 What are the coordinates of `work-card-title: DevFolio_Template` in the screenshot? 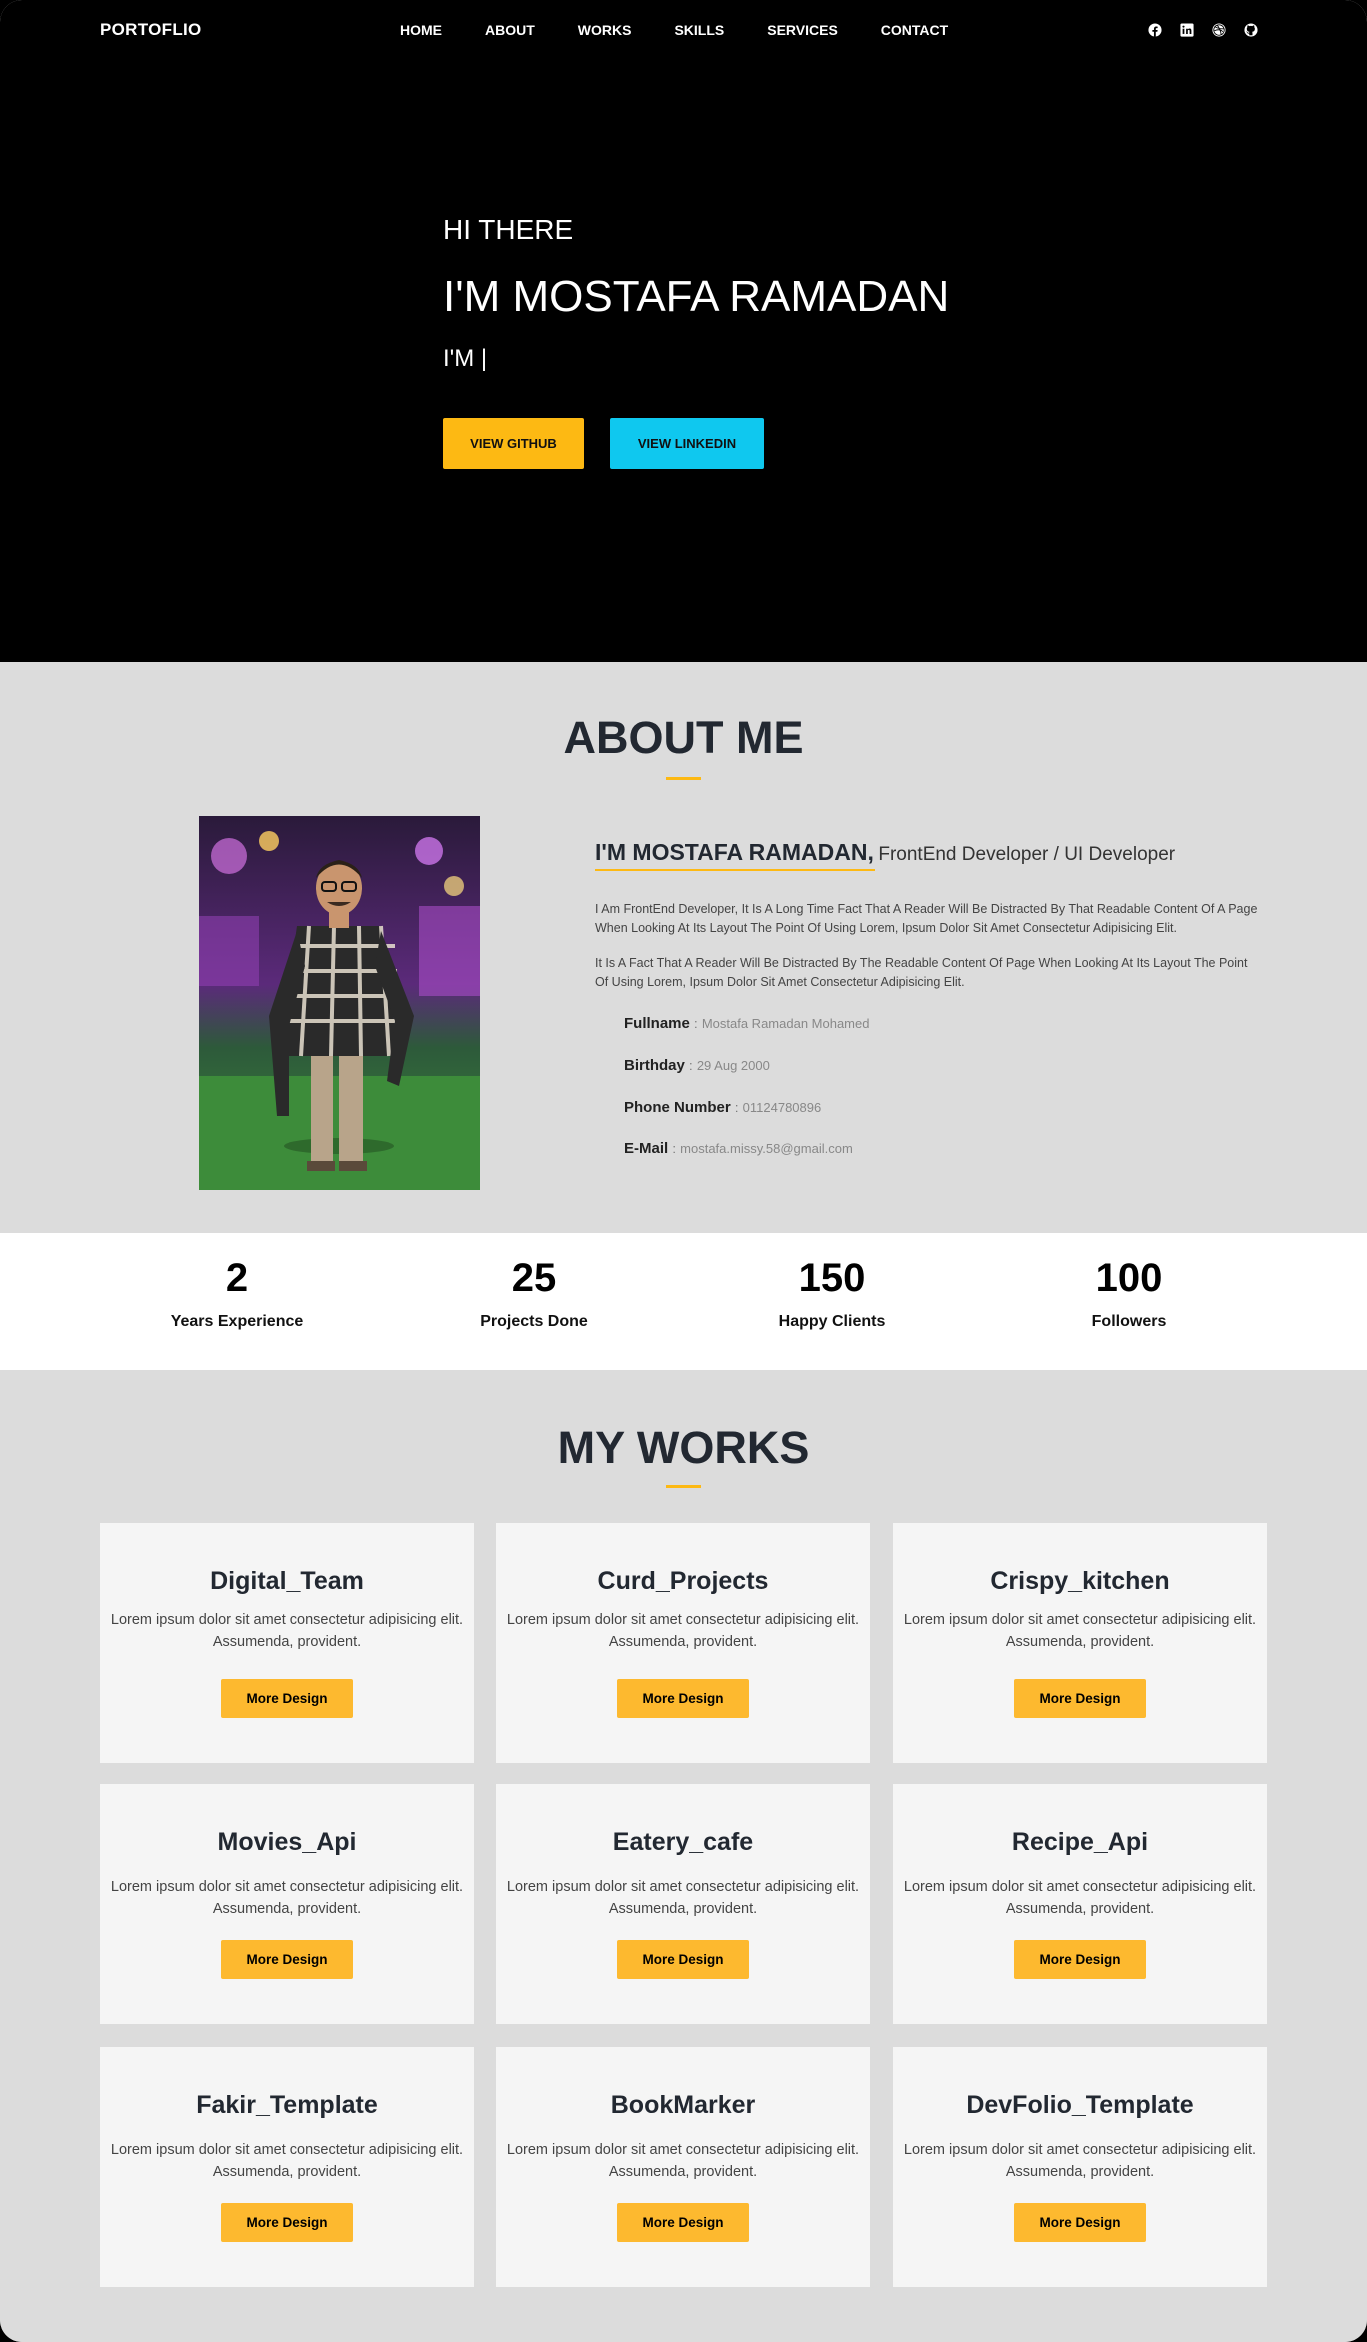 It's located at (1080, 2105).